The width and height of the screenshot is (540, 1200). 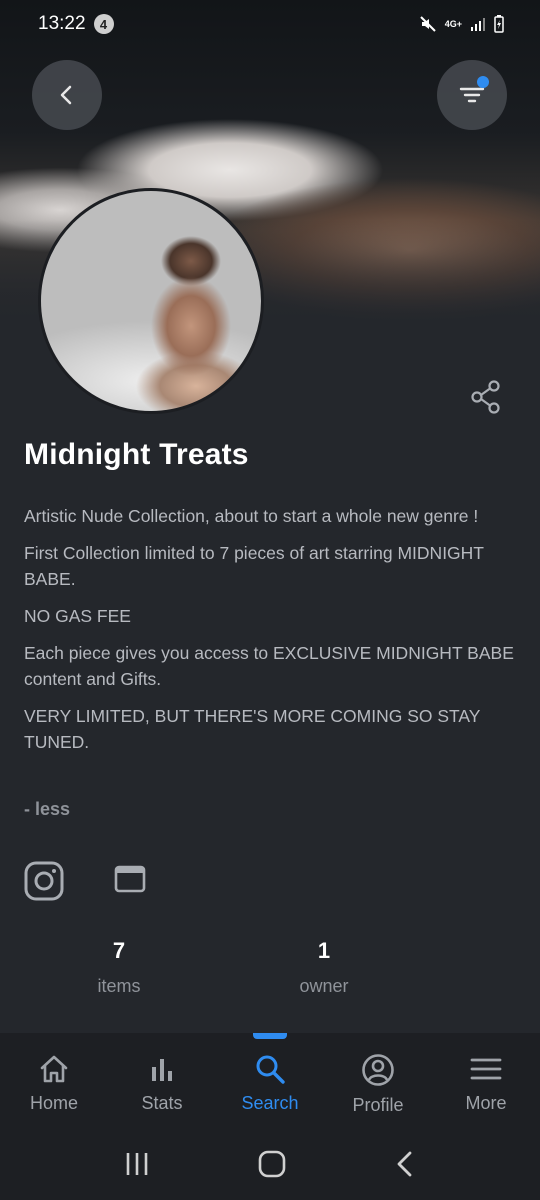 What do you see at coordinates (324, 950) in the screenshot?
I see `owners-count: 1` at bounding box center [324, 950].